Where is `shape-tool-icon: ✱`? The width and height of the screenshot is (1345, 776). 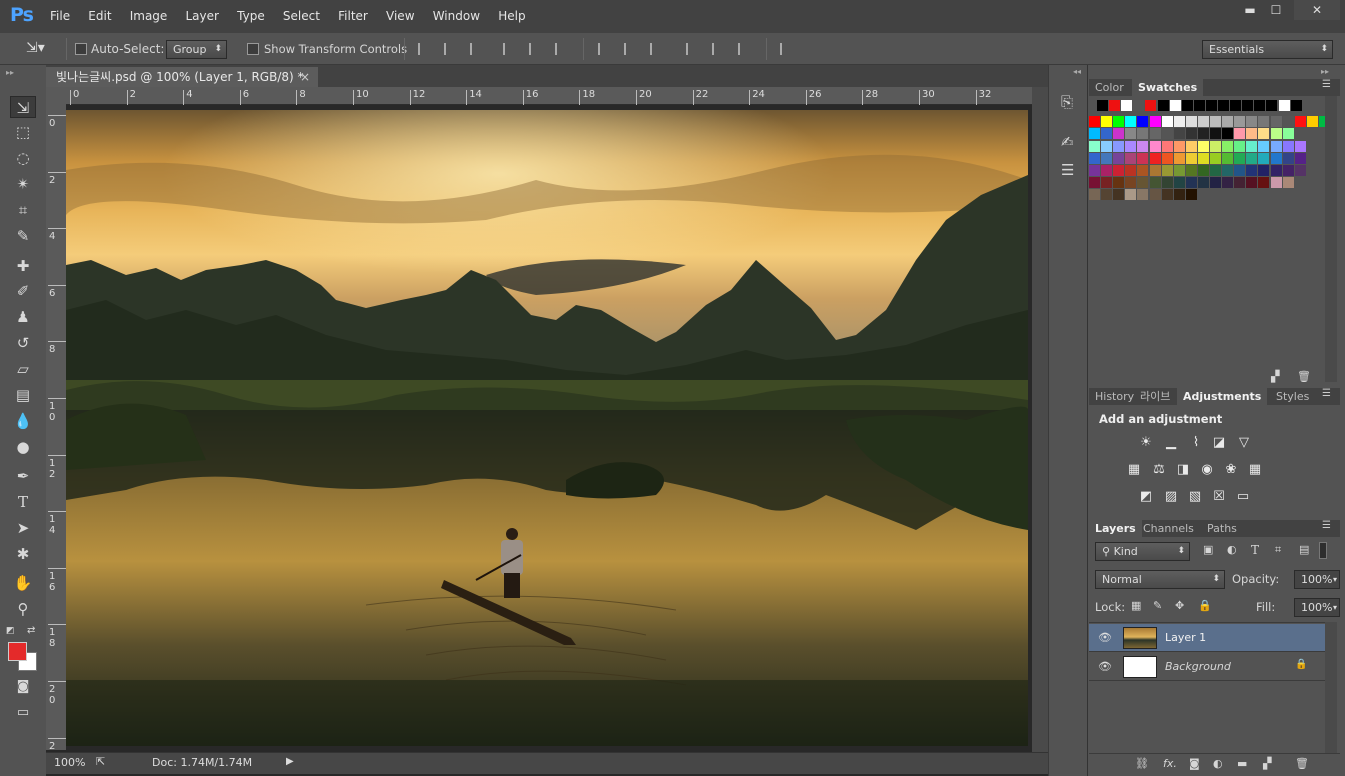
shape-tool-icon: ✱ is located at coordinates (23, 554).